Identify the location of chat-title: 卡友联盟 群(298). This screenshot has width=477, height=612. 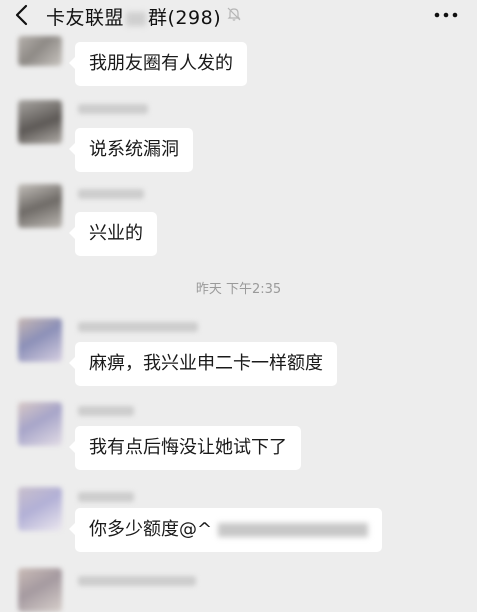
(133, 16).